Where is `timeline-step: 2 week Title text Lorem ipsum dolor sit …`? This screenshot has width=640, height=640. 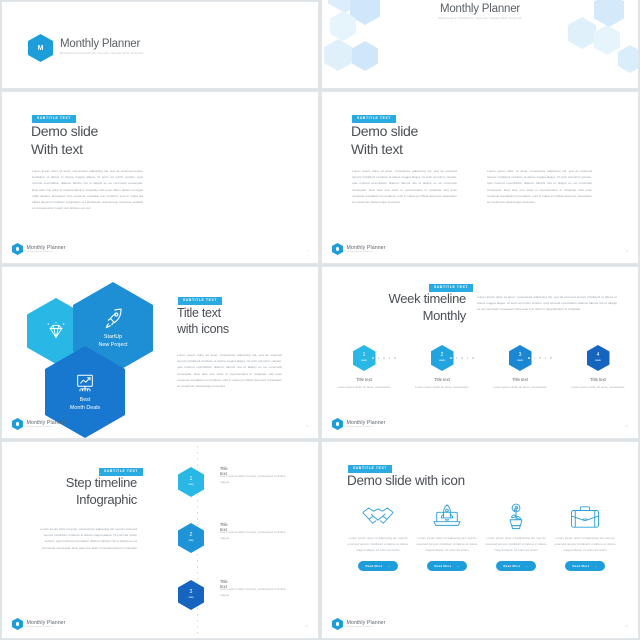
timeline-step: 2 week Title text Lorem ipsum dolor sit … is located at coordinates (442, 367).